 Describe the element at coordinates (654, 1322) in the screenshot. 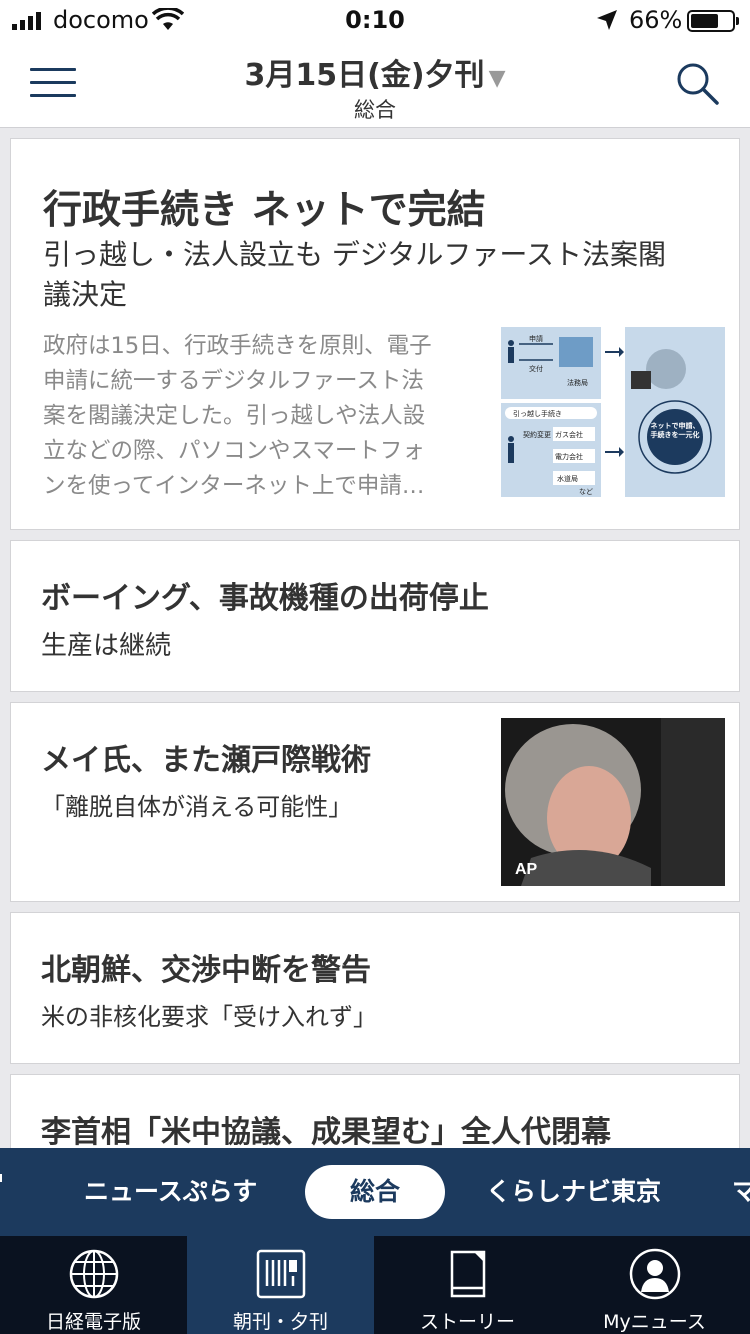

I see `nav-label: Myニュース` at that location.